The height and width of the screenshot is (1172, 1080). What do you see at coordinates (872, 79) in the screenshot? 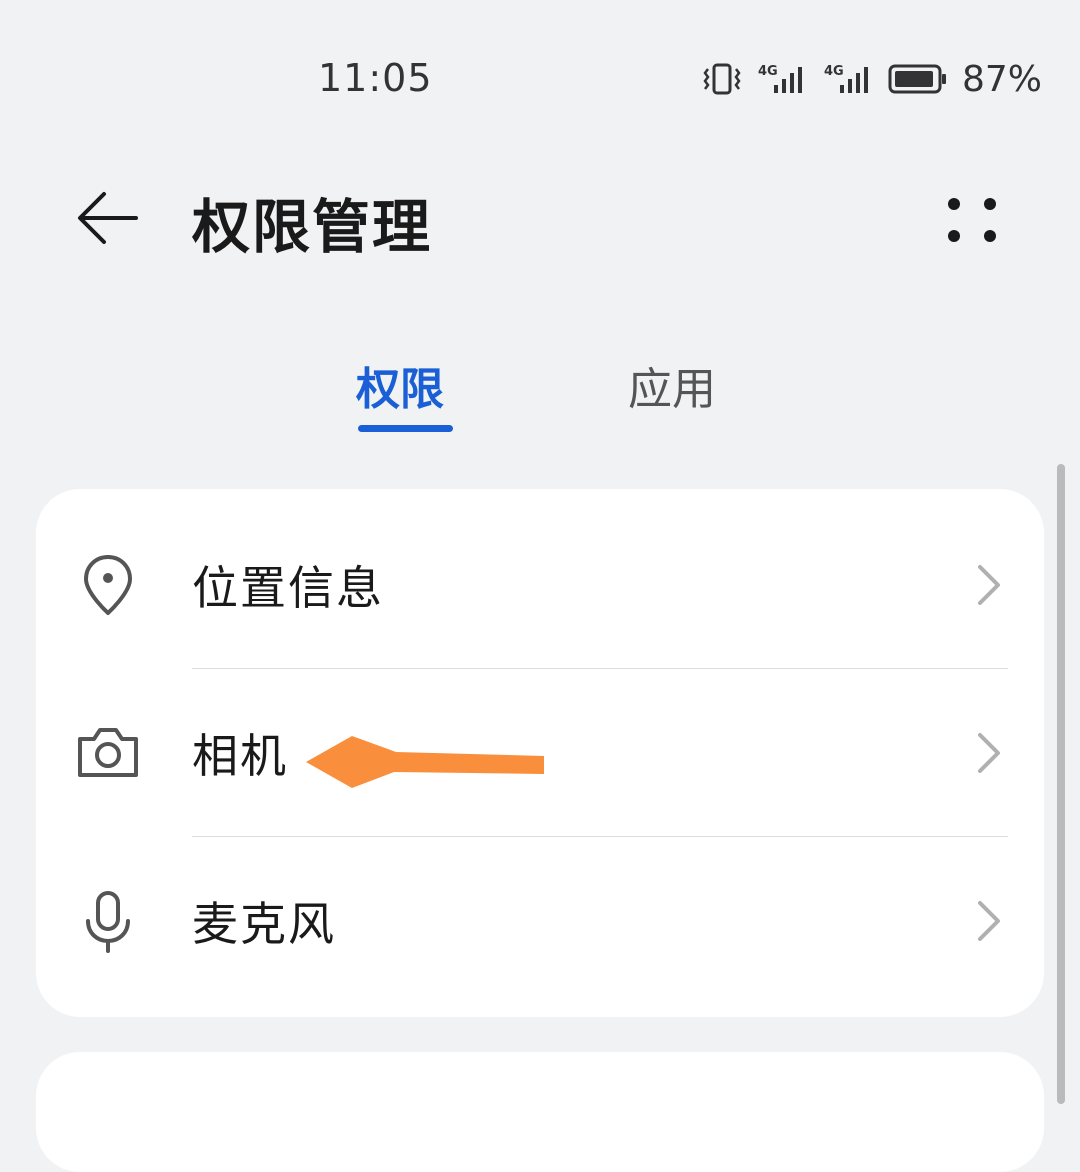
I see `status-icons: 4G 4G 87%` at bounding box center [872, 79].